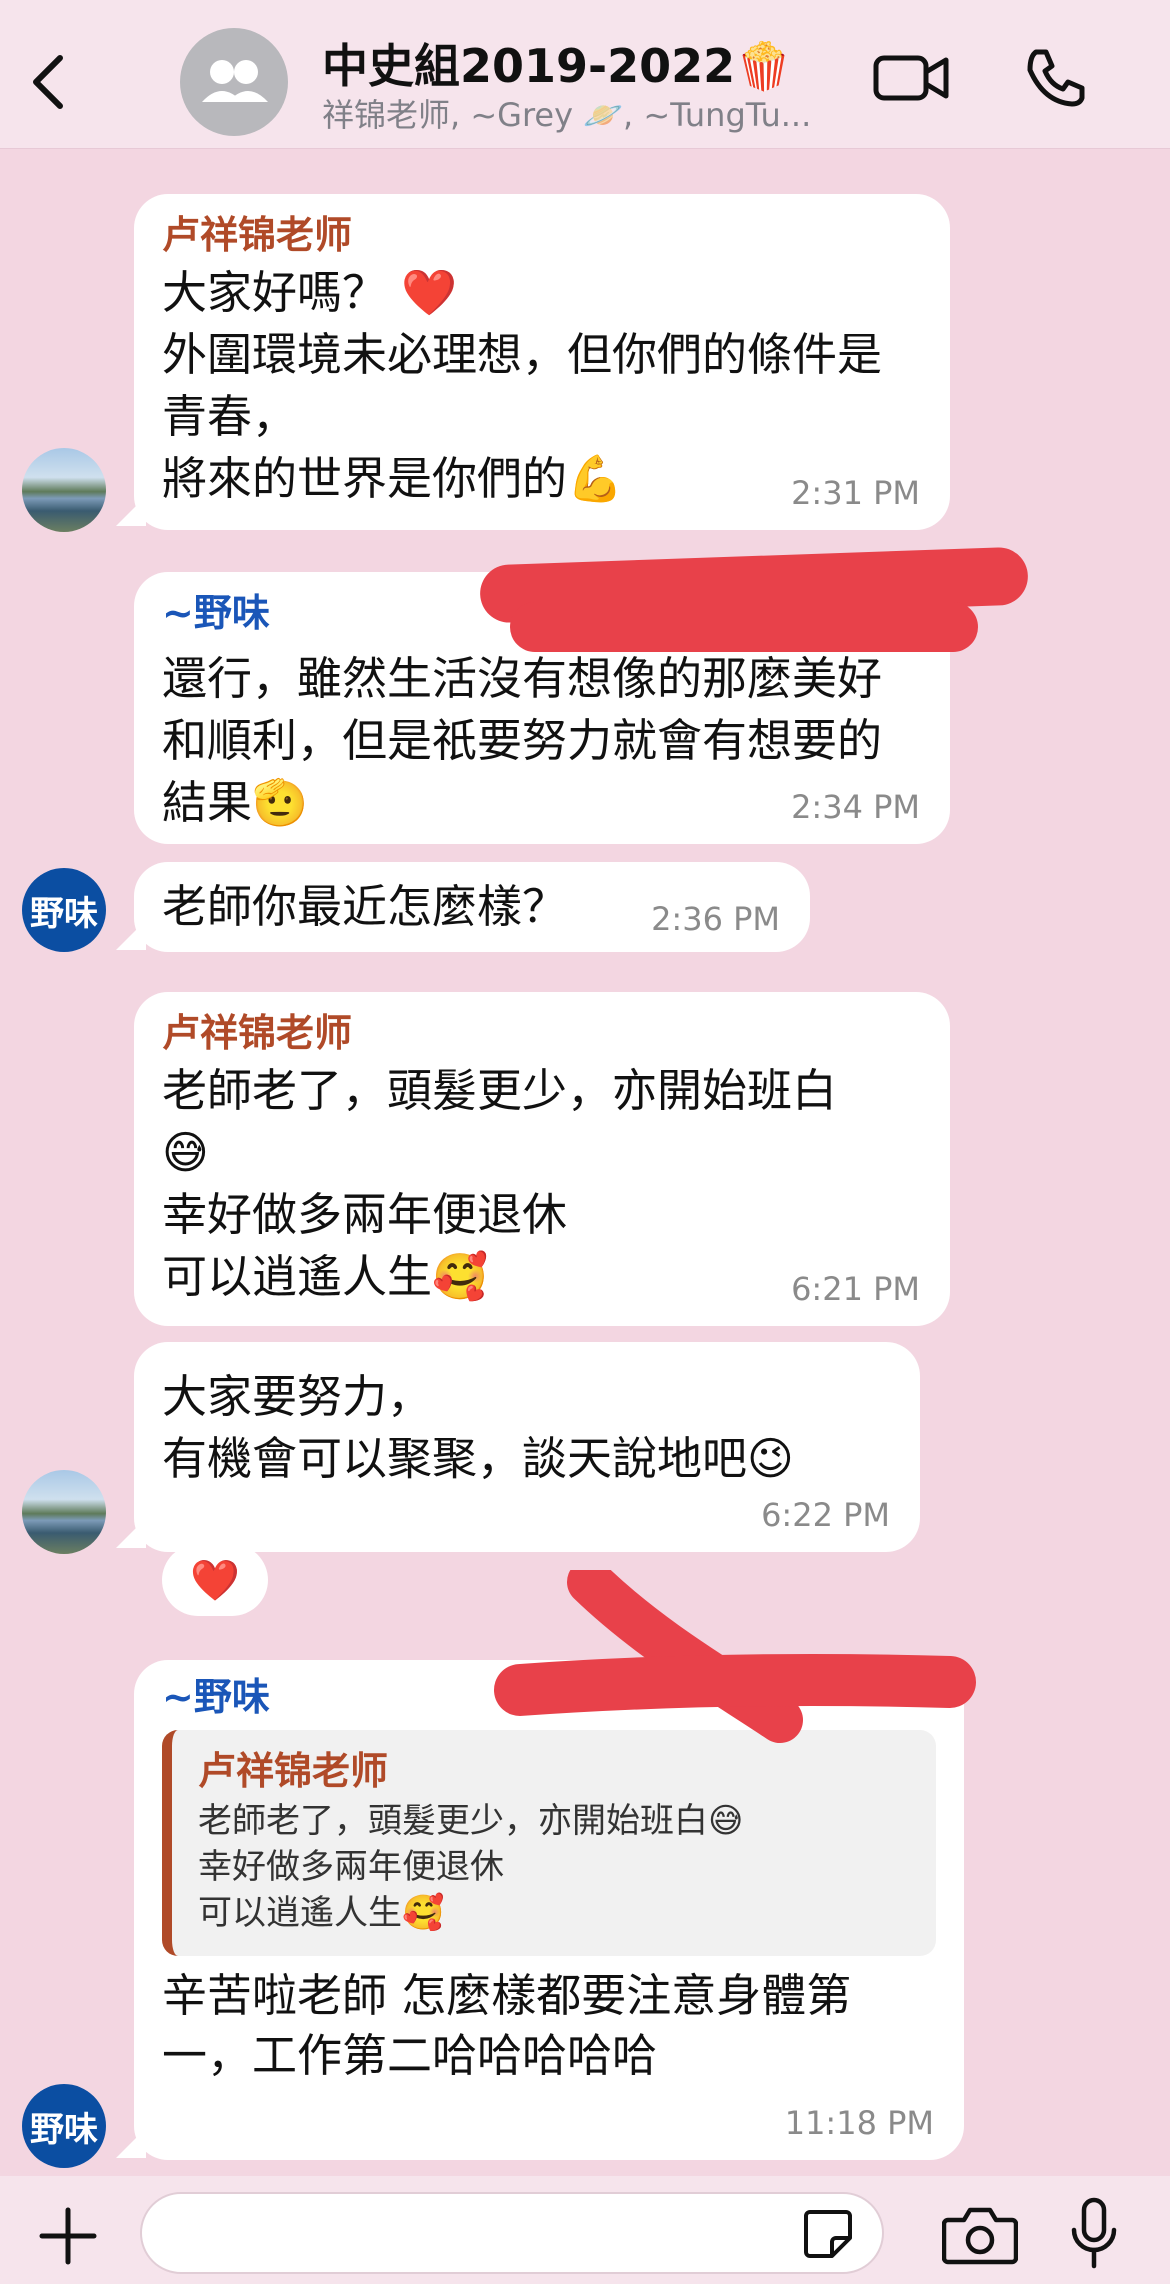 The height and width of the screenshot is (2284, 1170). I want to click on message-bubble: 老師你最近怎麼樣？ 2:36 PM, so click(472, 907).